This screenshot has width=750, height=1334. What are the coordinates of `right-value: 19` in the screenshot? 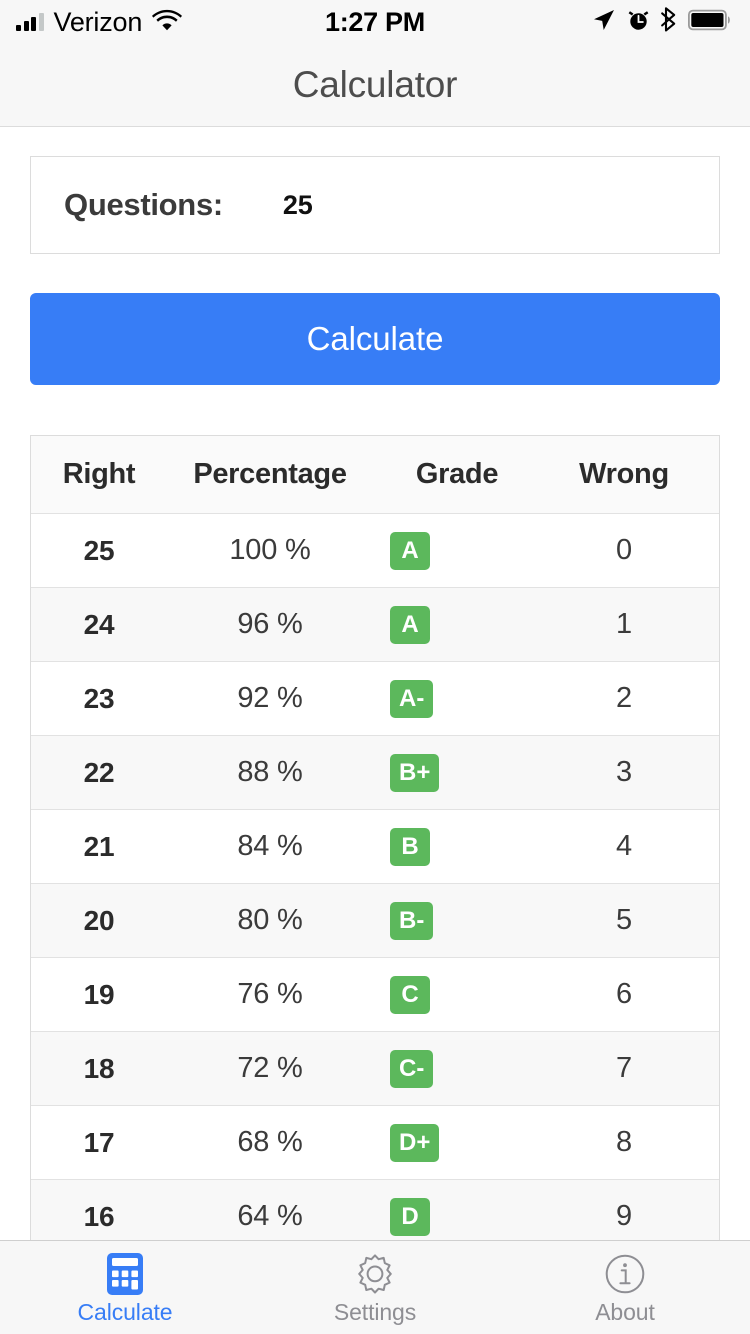 It's located at (99, 994).